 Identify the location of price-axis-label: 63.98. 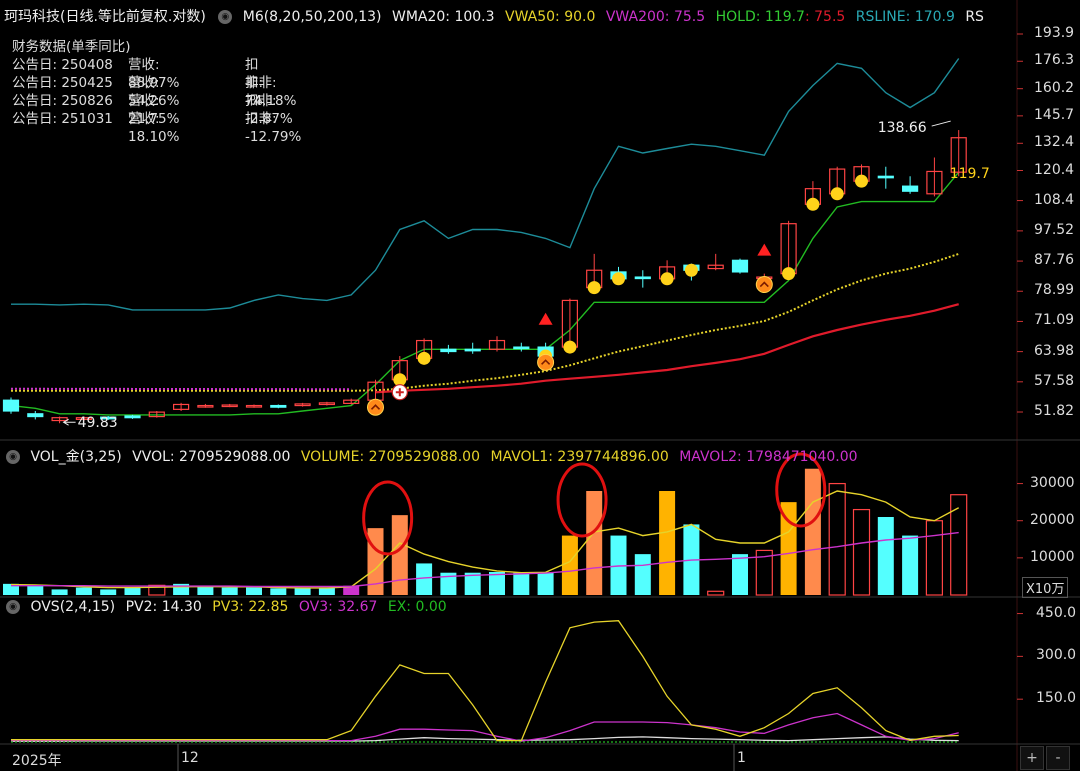
(1054, 350).